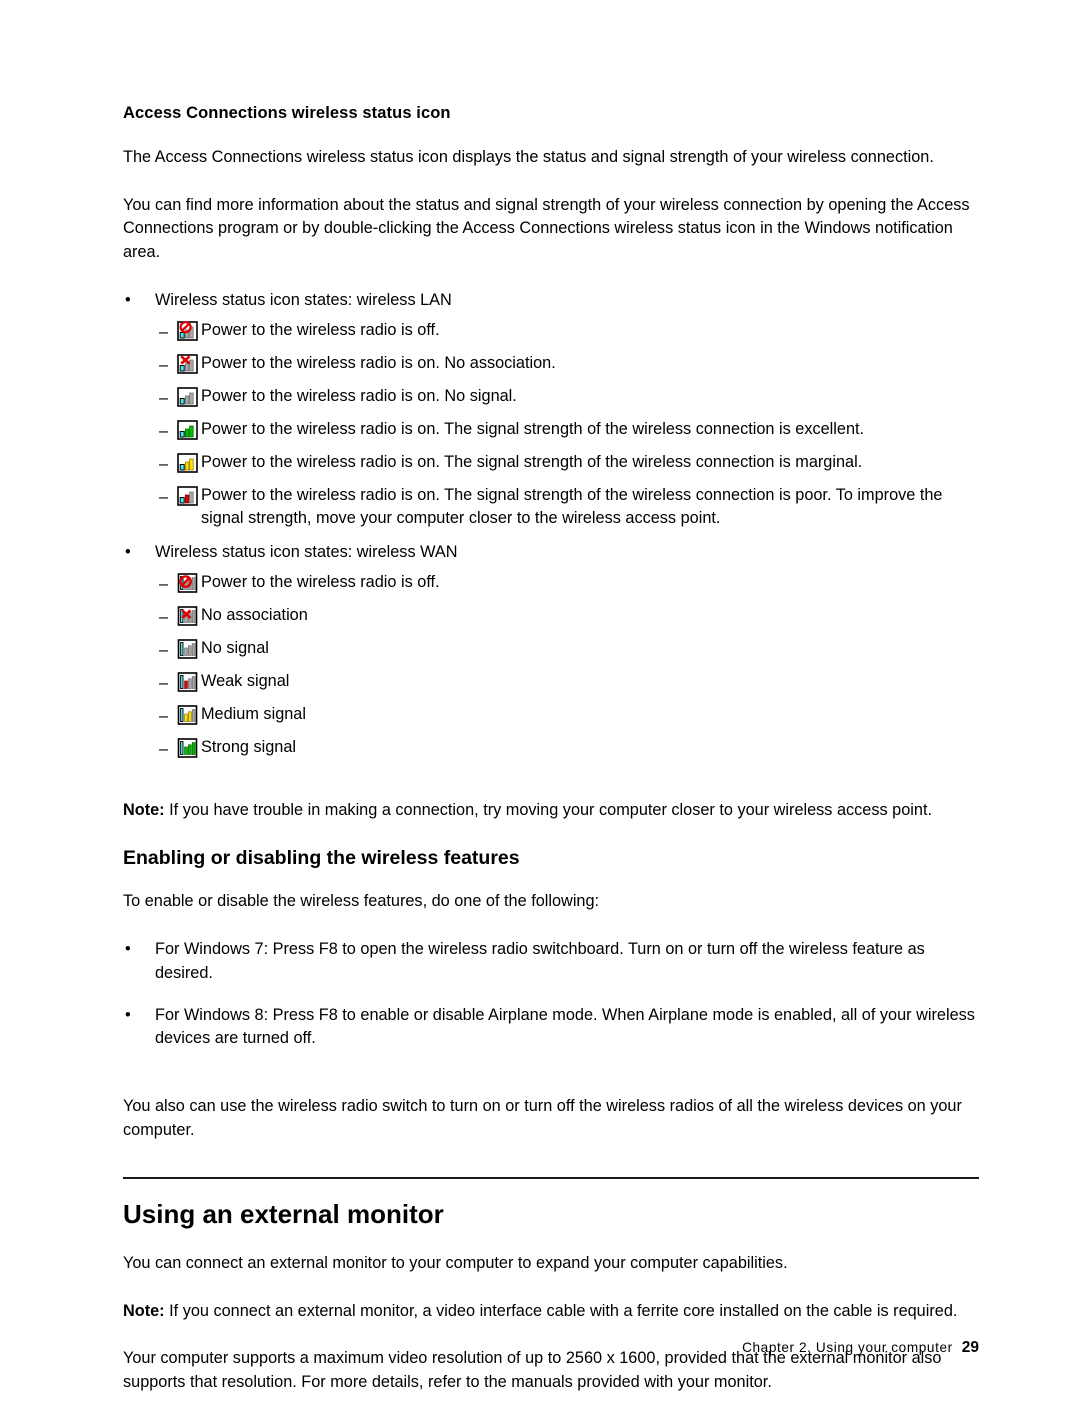 The height and width of the screenshot is (1419, 1080). I want to click on subsection-heading: Access Connections wireless status icon, so click(287, 113).